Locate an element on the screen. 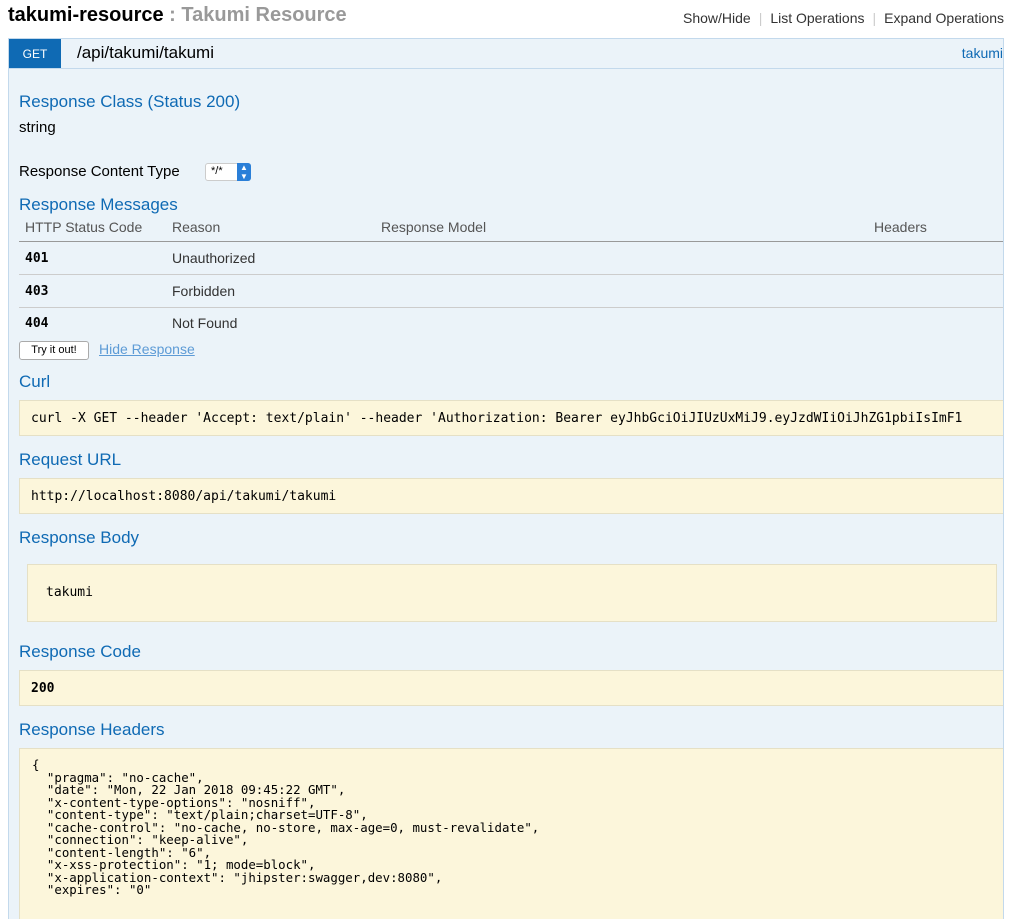 The height and width of the screenshot is (921, 1024). table-row: 404 Not Found is located at coordinates (511, 323).